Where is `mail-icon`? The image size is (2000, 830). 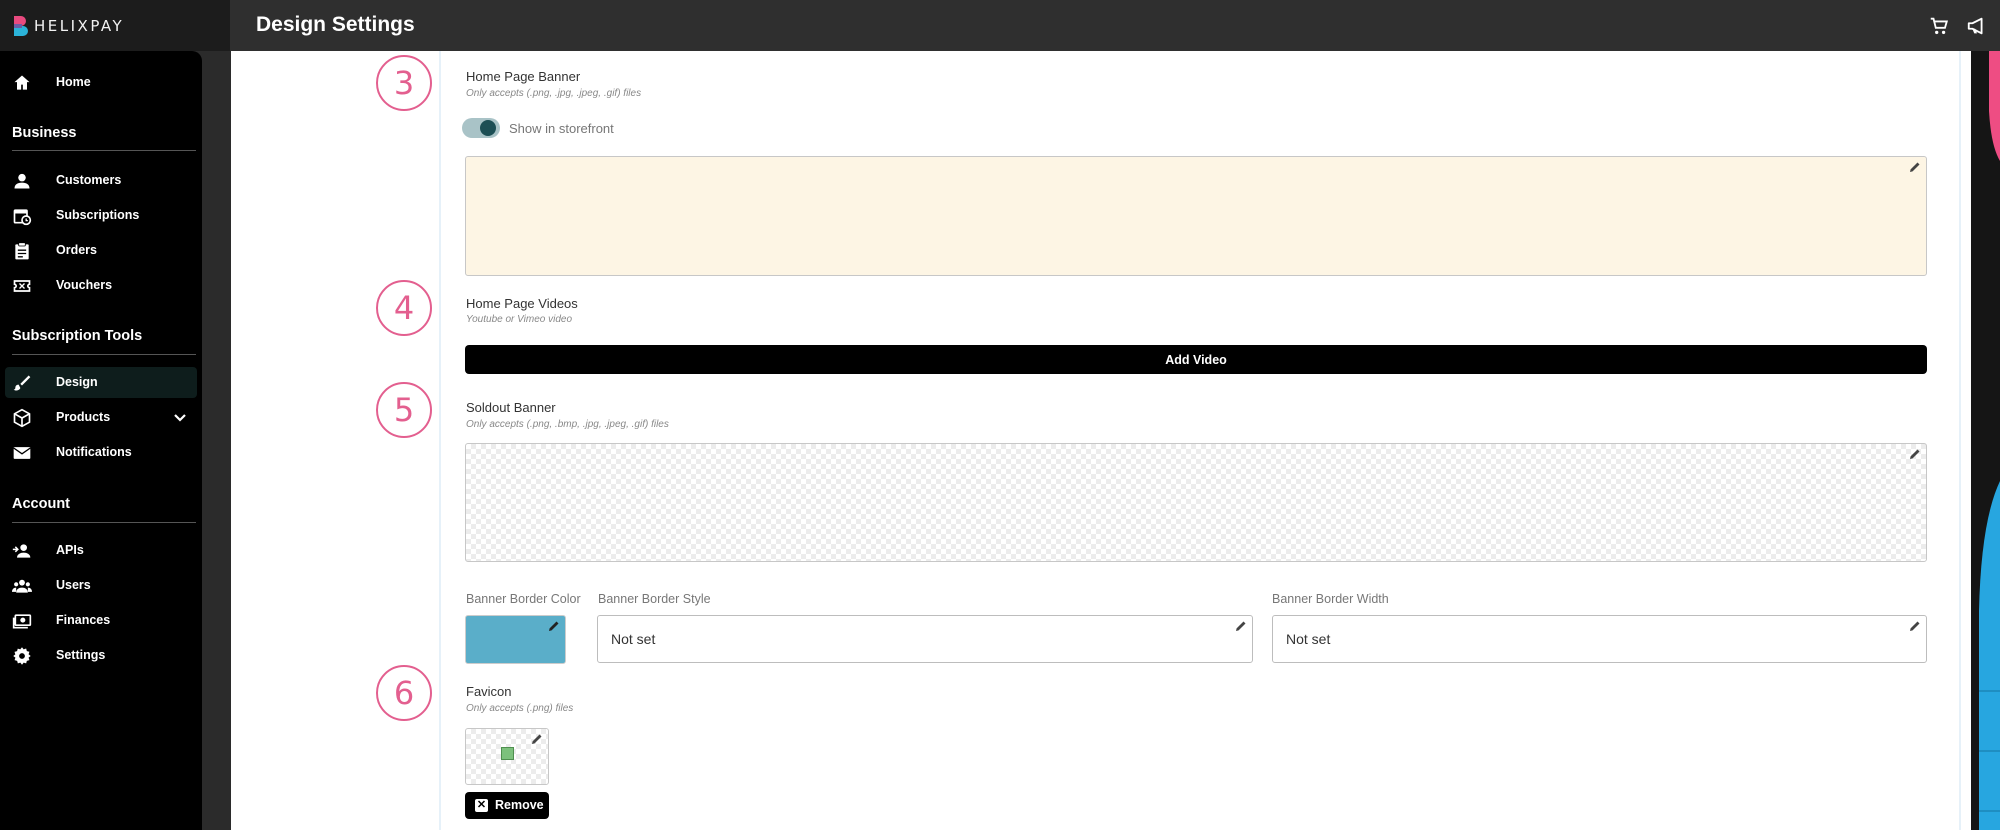 mail-icon is located at coordinates (22, 453).